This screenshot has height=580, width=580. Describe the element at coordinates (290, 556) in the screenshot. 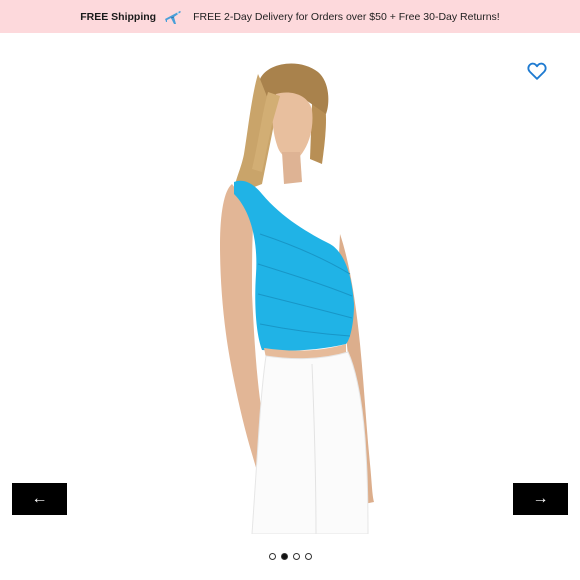

I see `carousel-dots` at that location.